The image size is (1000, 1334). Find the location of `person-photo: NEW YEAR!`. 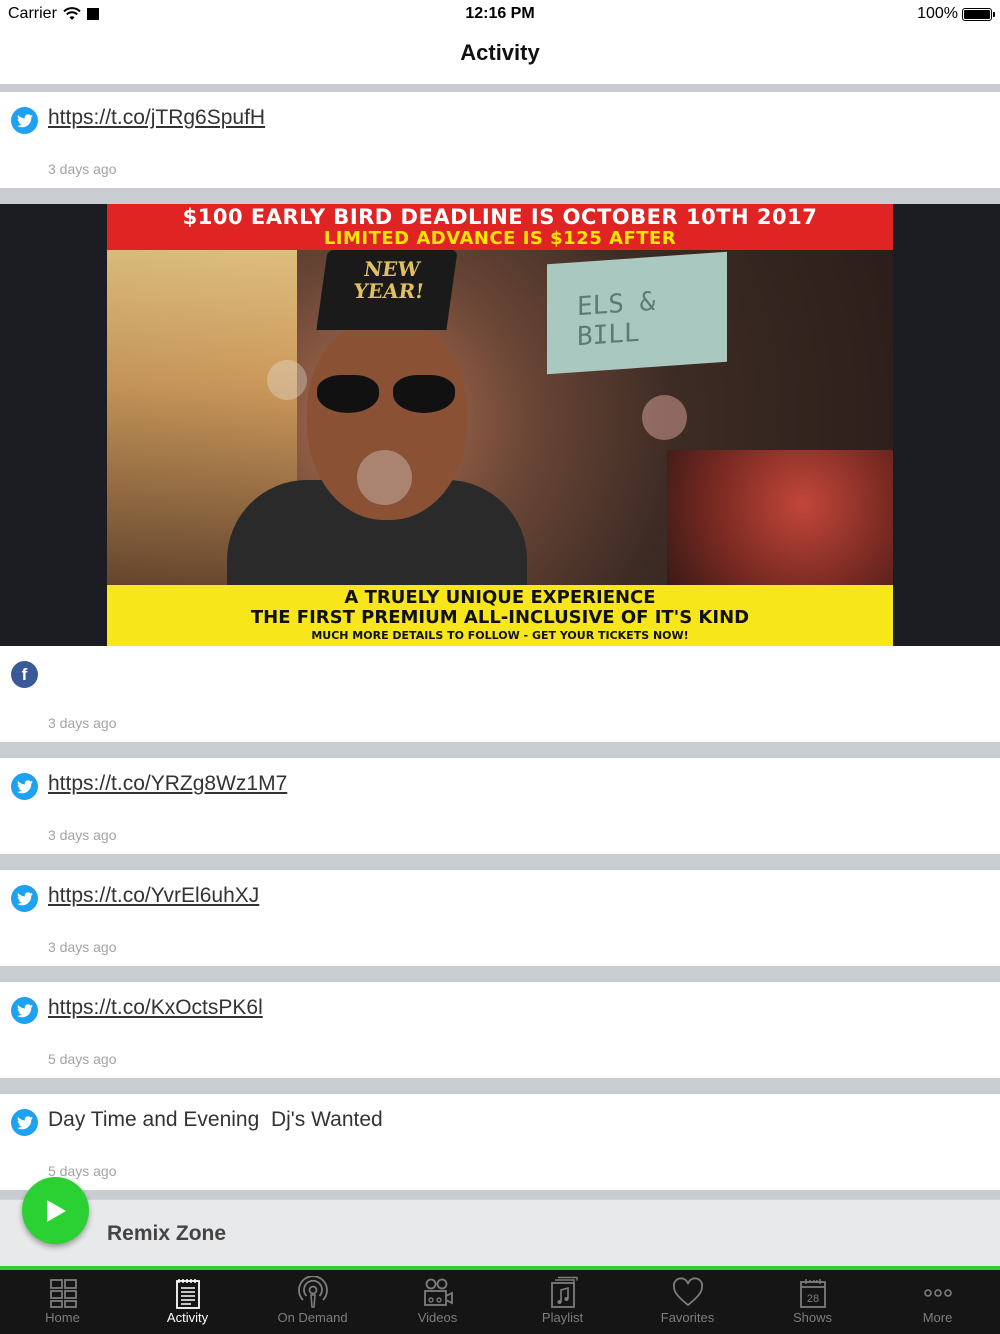

person-photo: NEW YEAR! is located at coordinates (377, 420).